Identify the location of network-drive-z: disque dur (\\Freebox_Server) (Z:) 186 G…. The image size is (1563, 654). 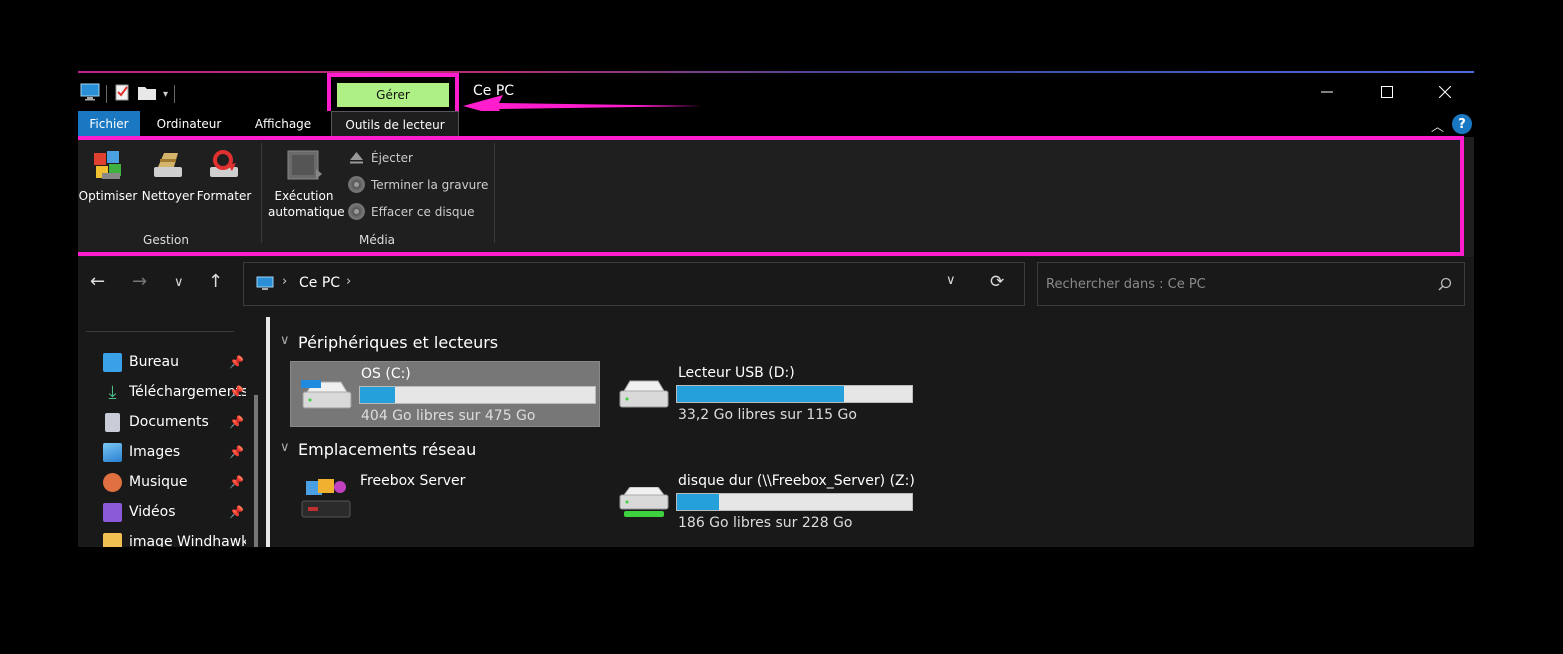
(763, 502).